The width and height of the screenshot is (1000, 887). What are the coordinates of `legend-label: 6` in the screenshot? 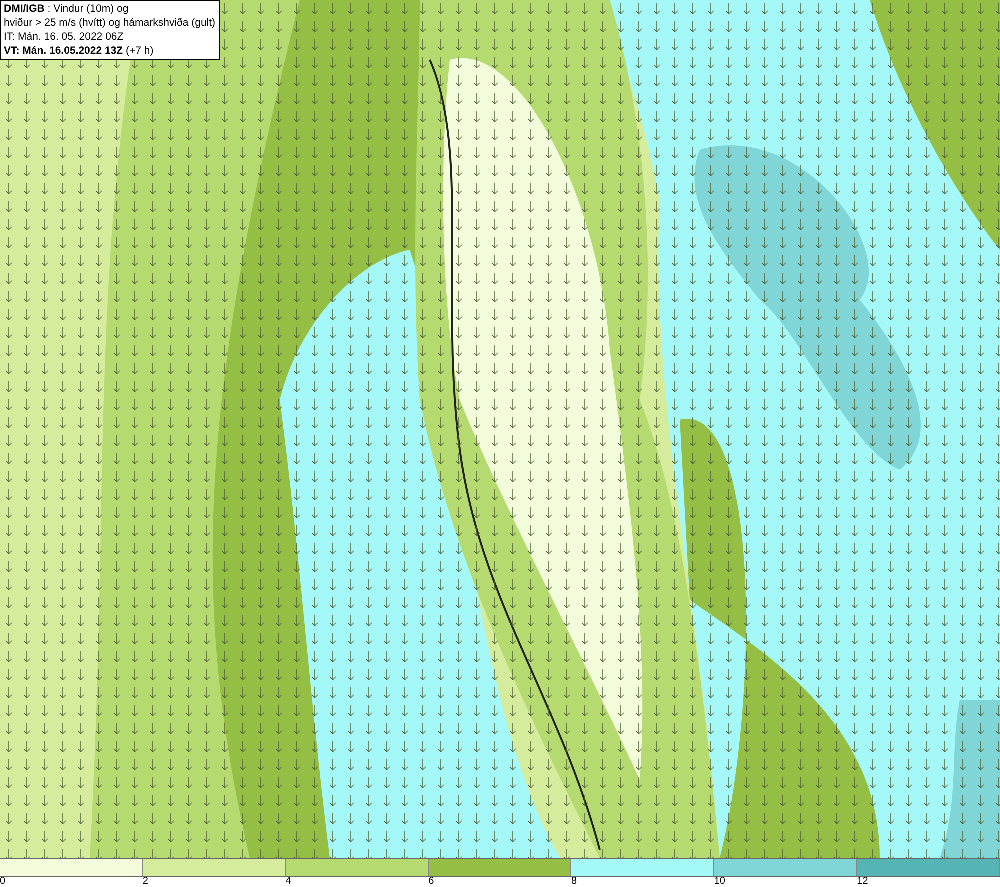 It's located at (431, 881).